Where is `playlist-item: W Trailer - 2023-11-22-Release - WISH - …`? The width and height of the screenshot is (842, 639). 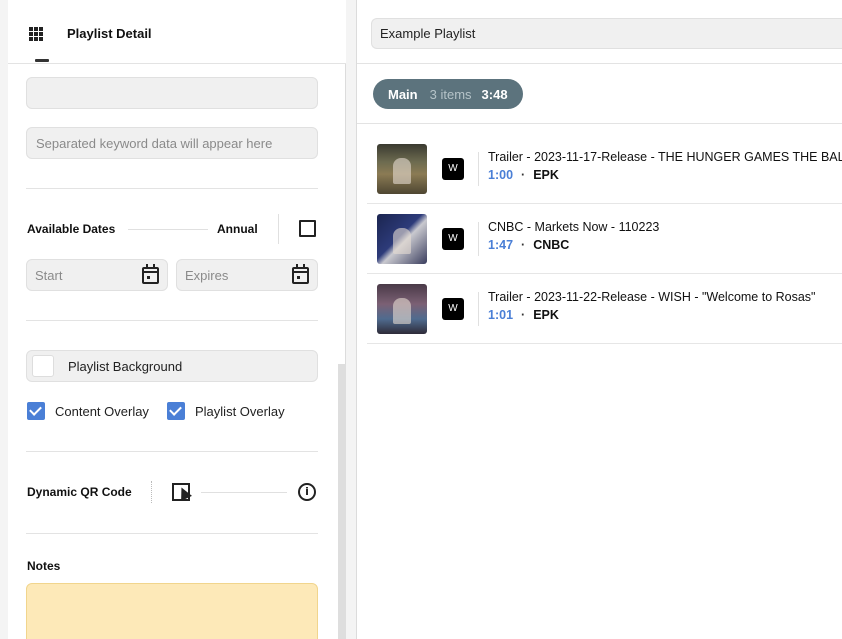
playlist-item: W Trailer - 2023-11-22-Release - WISH - … is located at coordinates (604, 309).